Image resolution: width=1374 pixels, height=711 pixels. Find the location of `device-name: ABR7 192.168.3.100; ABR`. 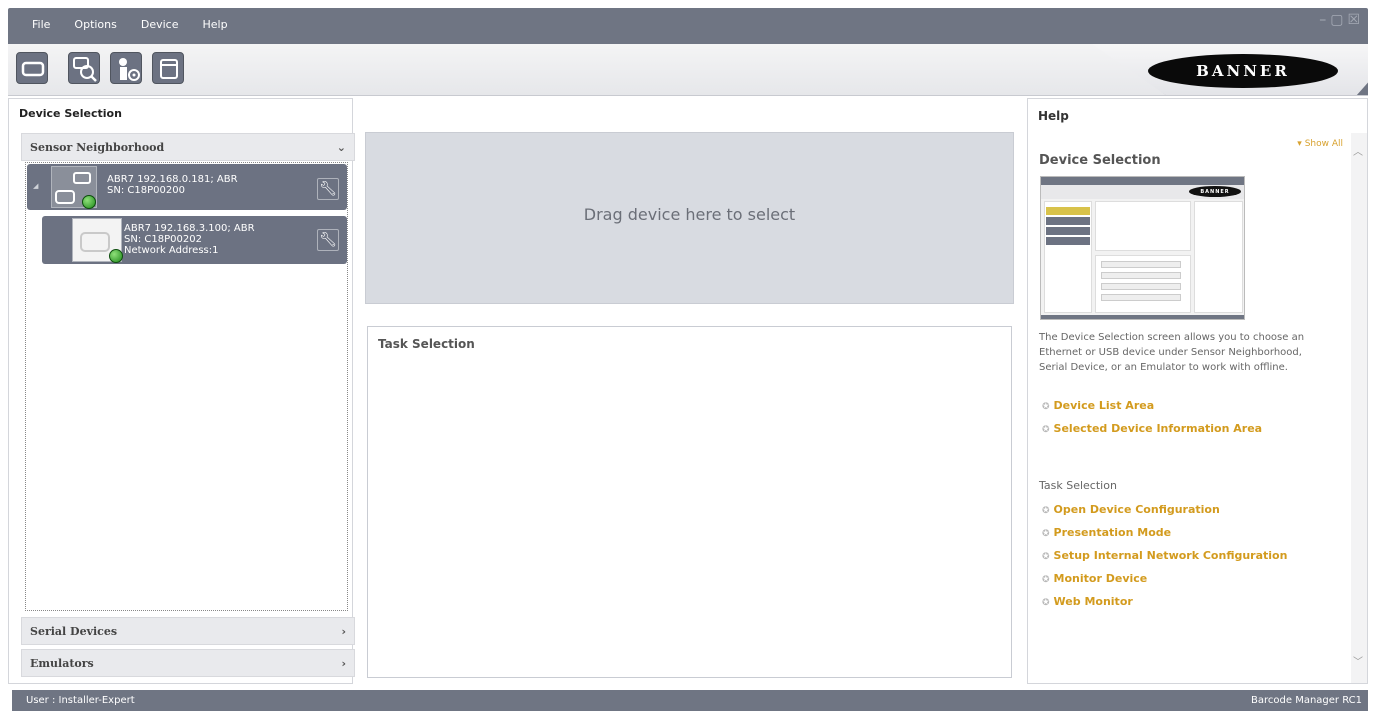

device-name: ABR7 192.168.3.100; ABR is located at coordinates (189, 228).